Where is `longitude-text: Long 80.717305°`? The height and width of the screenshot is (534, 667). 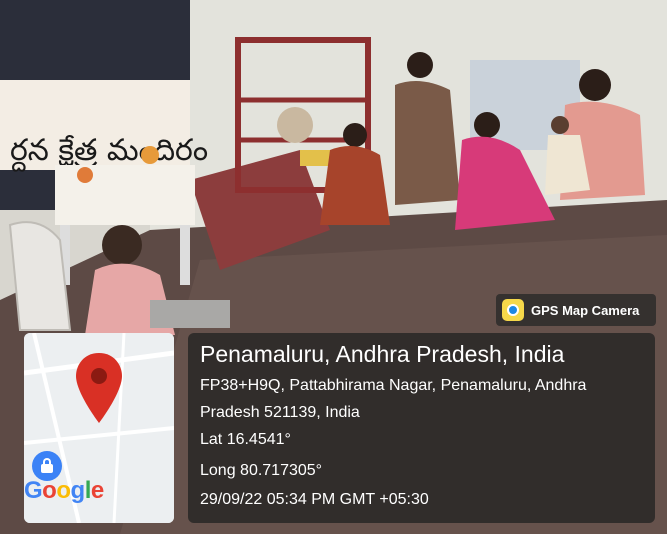 longitude-text: Long 80.717305° is located at coordinates (261, 470).